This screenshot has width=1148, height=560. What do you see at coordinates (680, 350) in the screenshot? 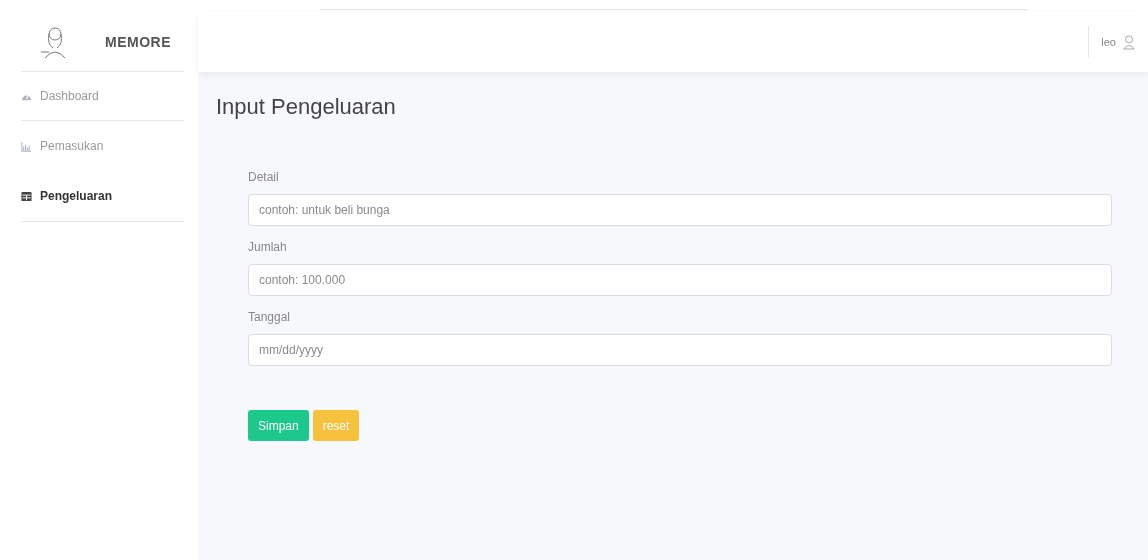
I see `input-field: mm/dd/yyyy` at bounding box center [680, 350].